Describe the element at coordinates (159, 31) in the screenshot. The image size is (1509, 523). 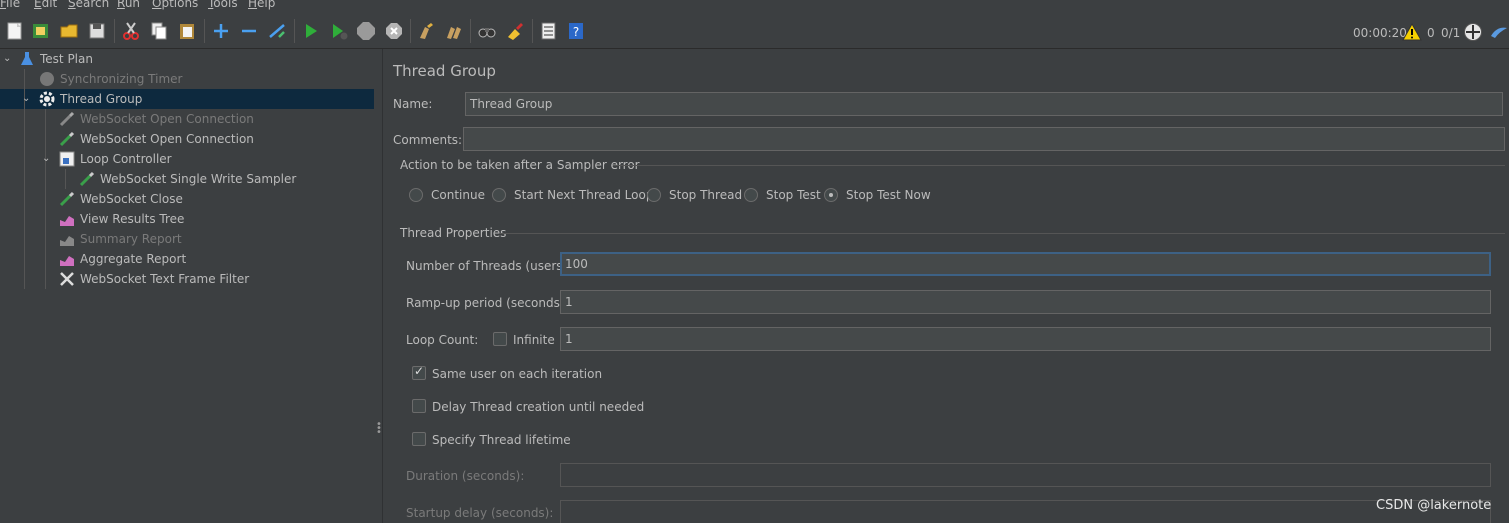
I see `copy-icon` at that location.